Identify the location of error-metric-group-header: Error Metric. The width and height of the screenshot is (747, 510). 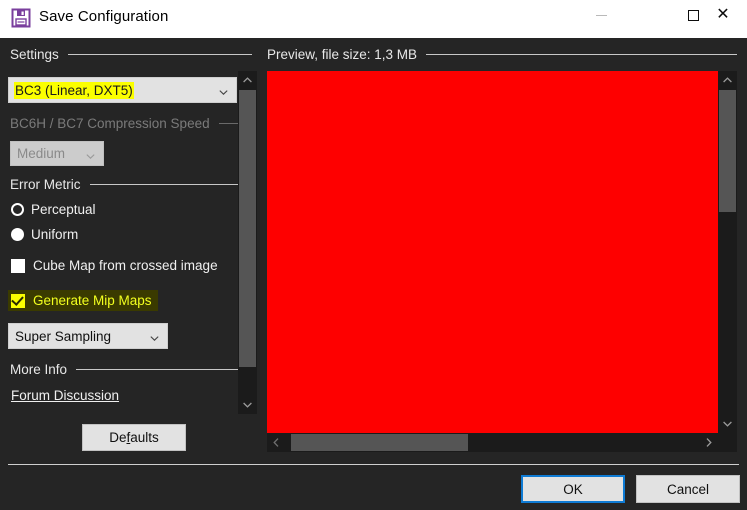
(126, 184).